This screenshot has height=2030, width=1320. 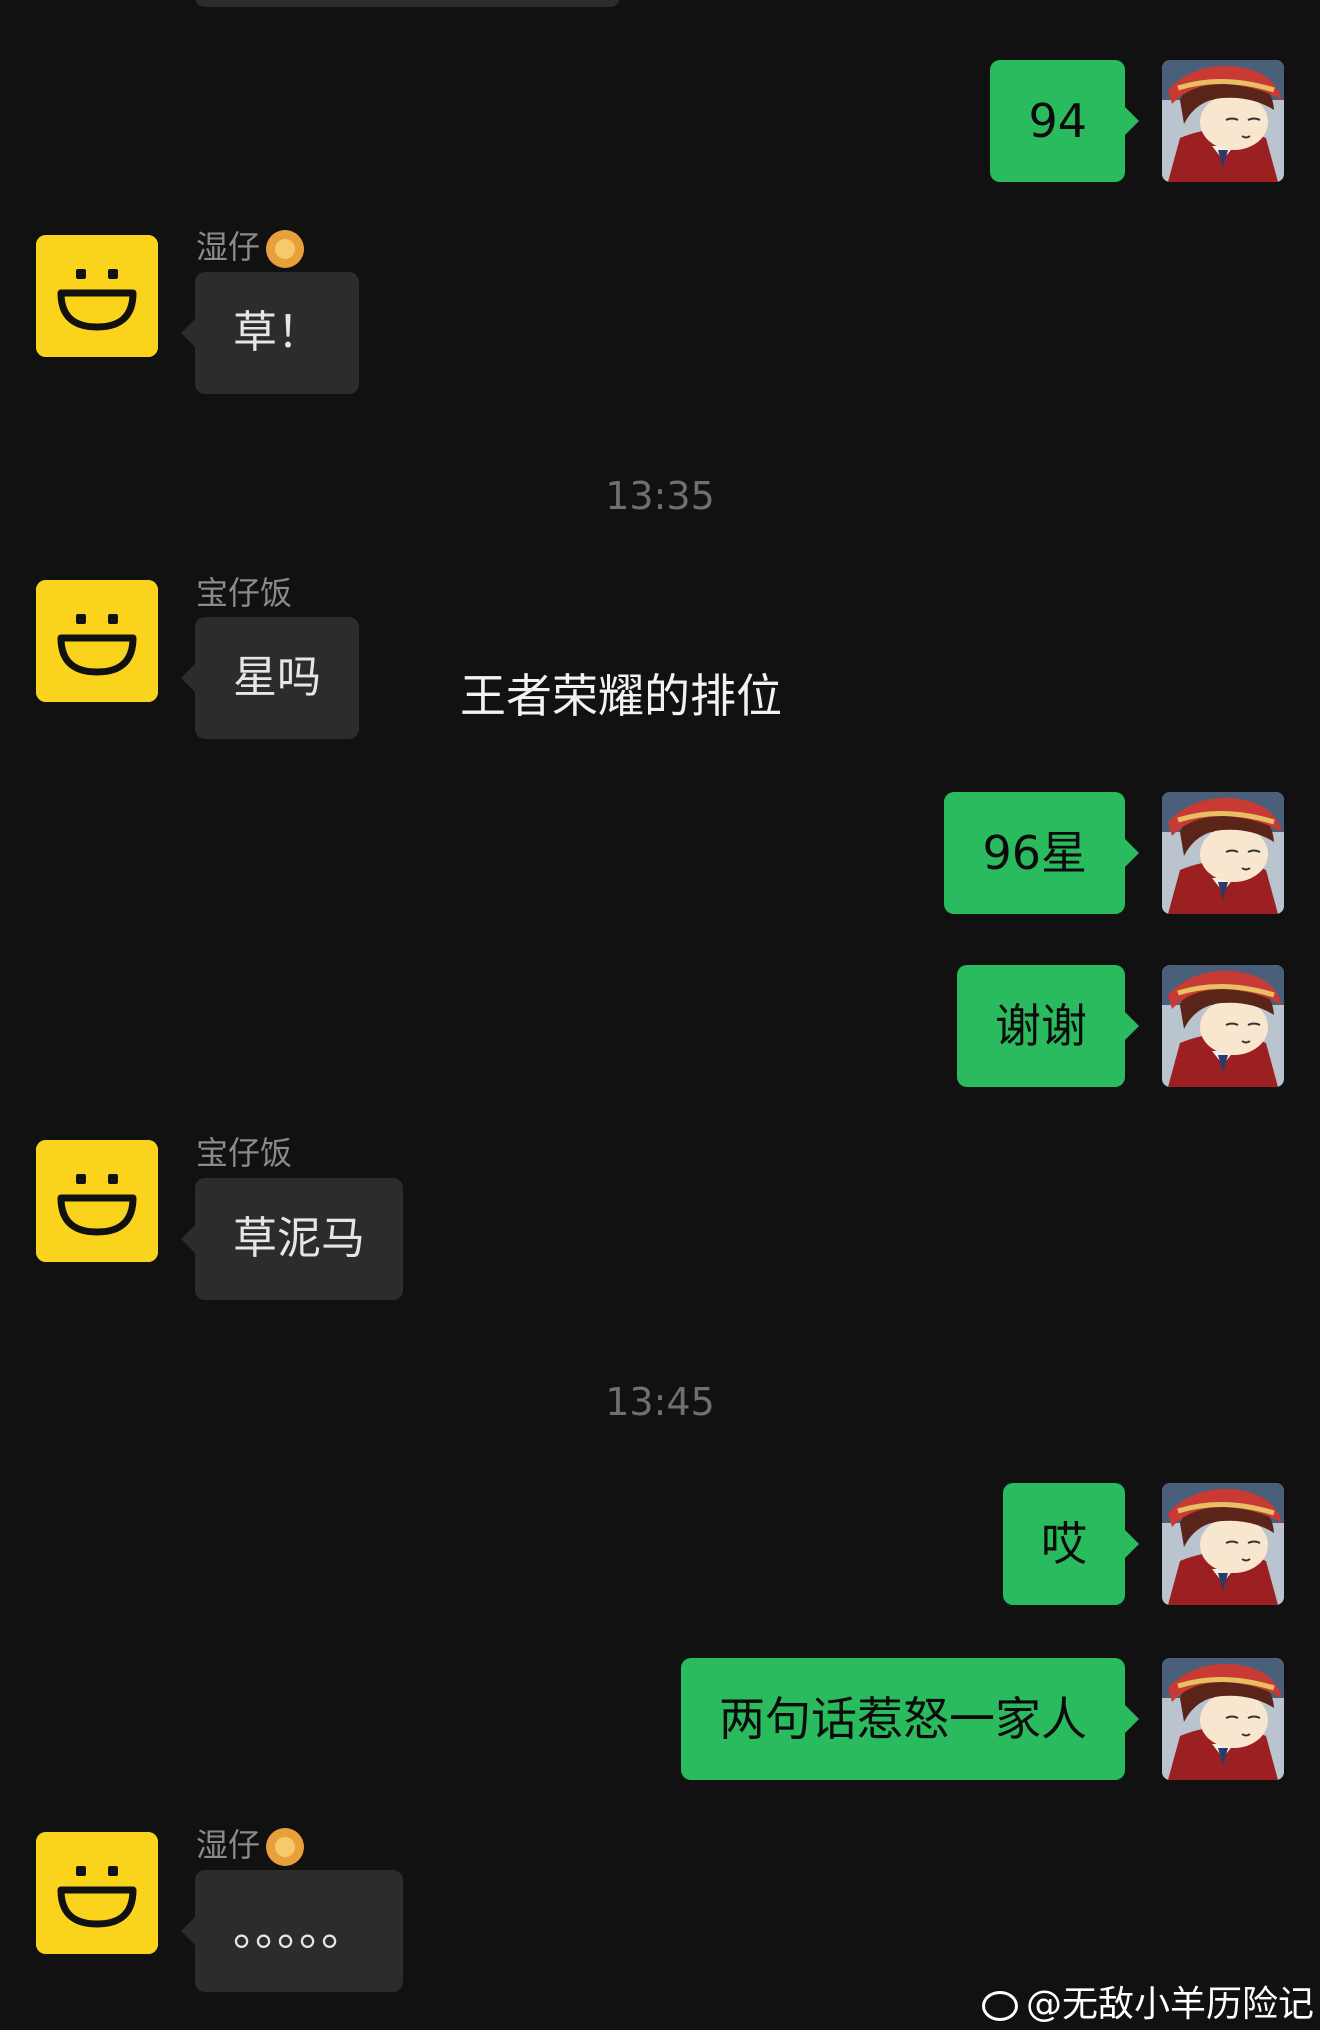 I want to click on caption-text: 王者荣耀的排位, so click(x=621, y=696).